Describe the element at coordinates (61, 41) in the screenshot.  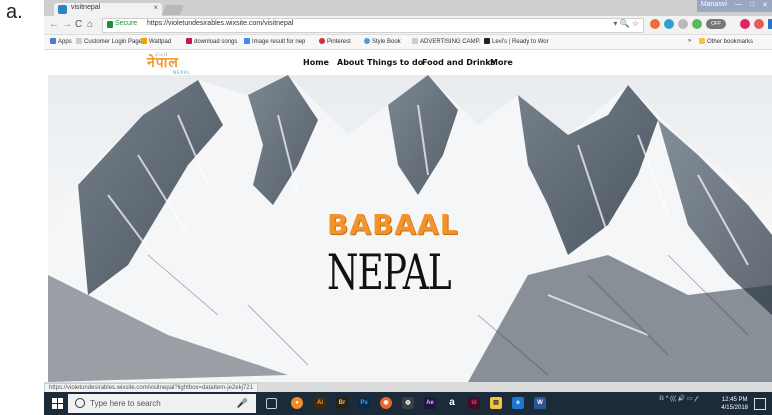
I see `bookmark-apps: Apps` at that location.